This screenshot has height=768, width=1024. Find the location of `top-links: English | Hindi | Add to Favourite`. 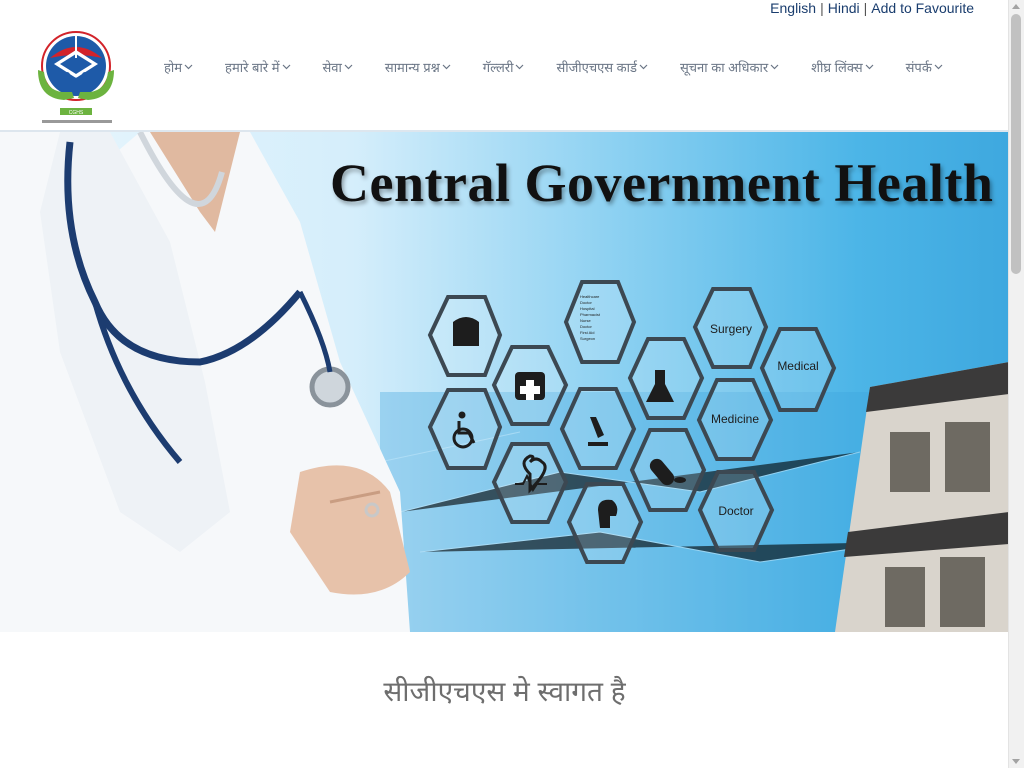

top-links: English | Hindi | Add to Favourite is located at coordinates (872, 10).